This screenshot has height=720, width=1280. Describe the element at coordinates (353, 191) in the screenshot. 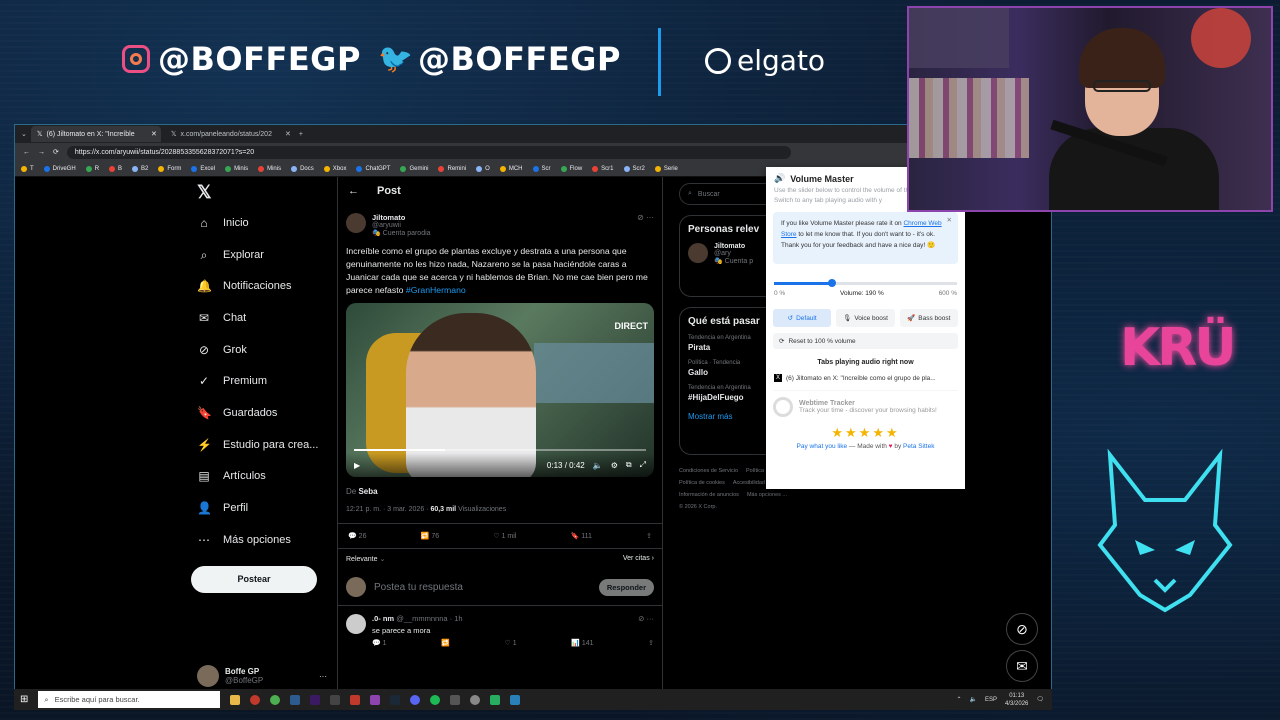

I see `back-arrow-icon: ←` at that location.